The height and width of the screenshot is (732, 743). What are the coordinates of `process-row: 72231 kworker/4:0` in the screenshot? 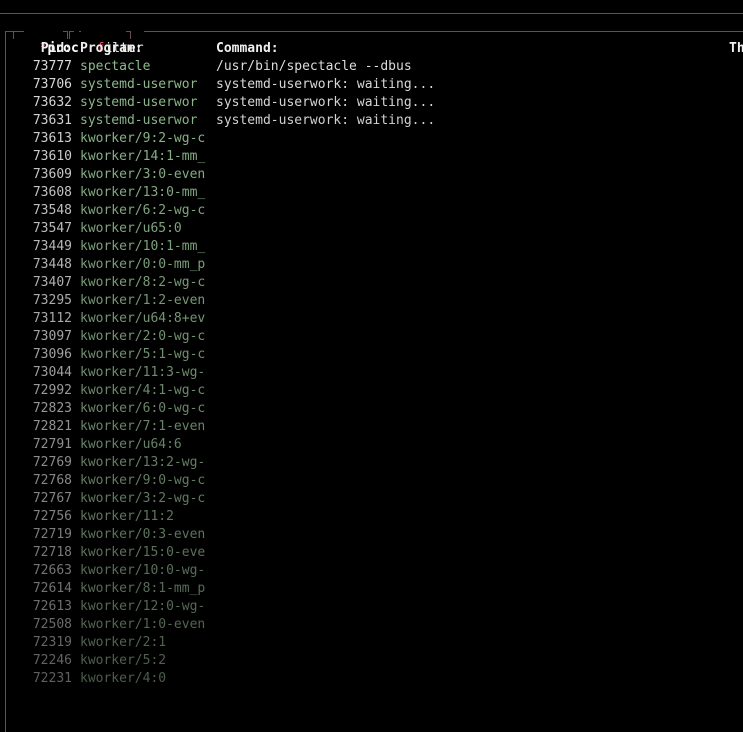 It's located at (371, 679).